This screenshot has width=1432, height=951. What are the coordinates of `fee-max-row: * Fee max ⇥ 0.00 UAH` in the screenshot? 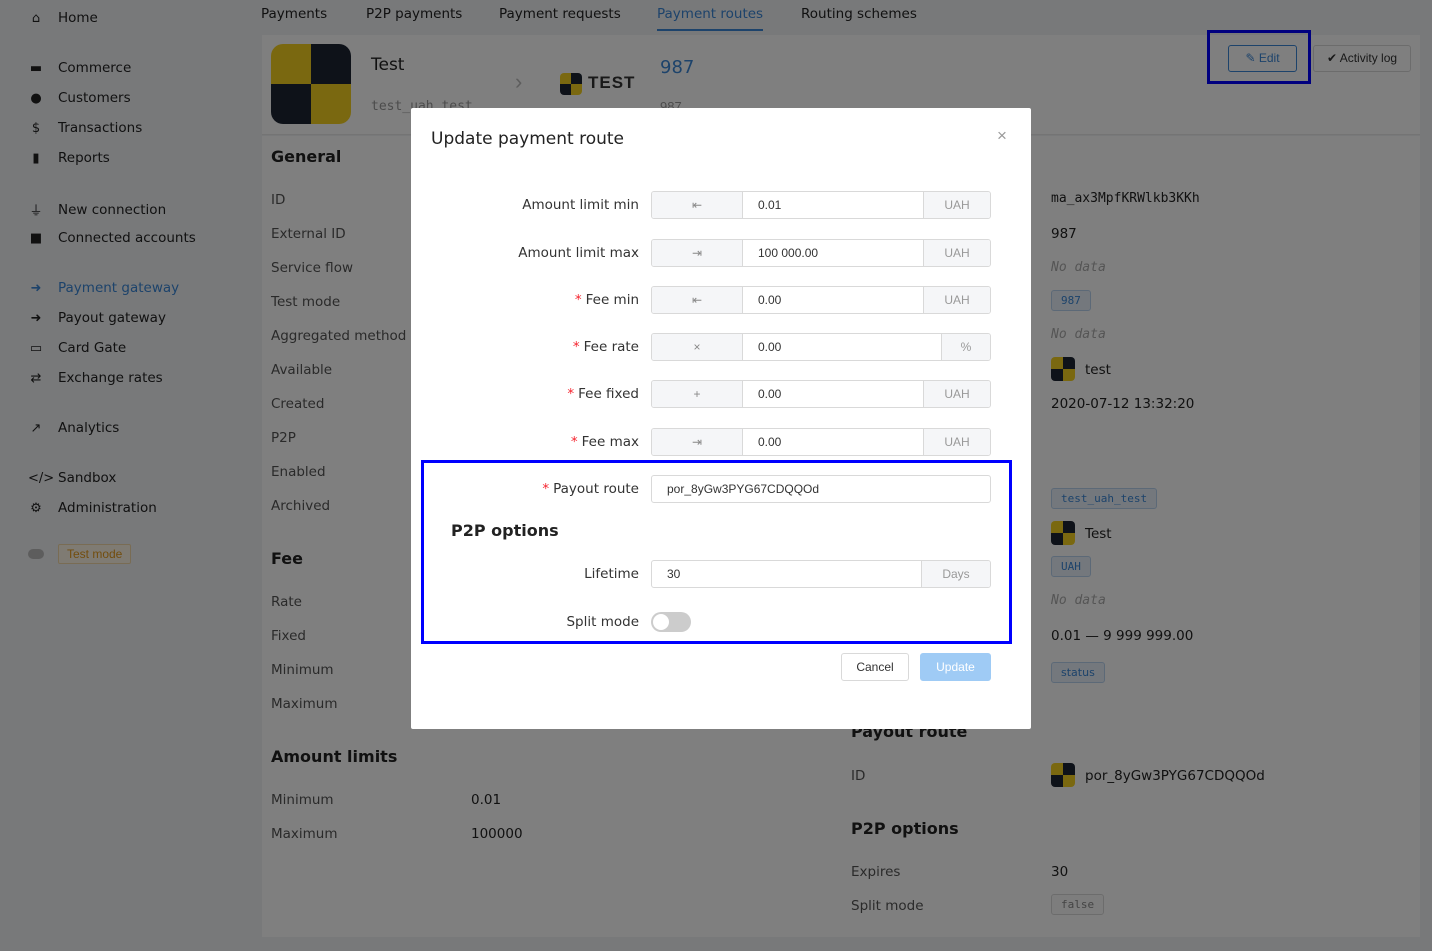 It's located at (721, 442).